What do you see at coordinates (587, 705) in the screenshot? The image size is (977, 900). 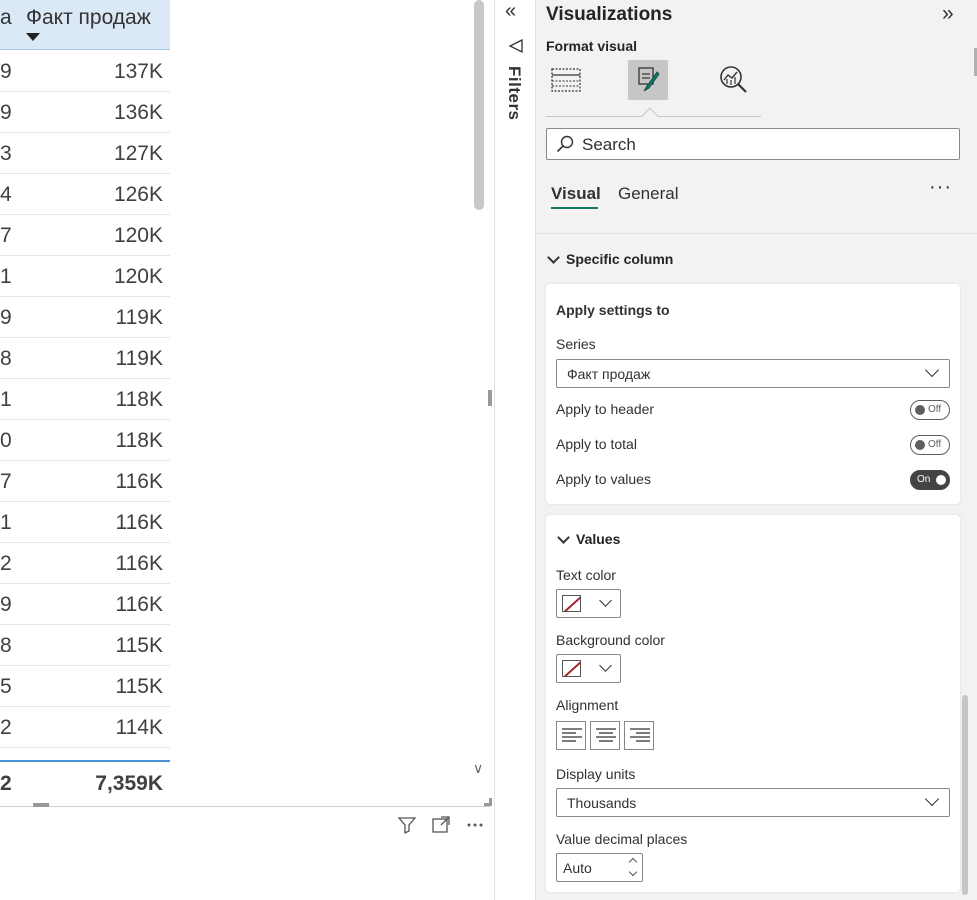 I see `alignment-label: Alignment` at bounding box center [587, 705].